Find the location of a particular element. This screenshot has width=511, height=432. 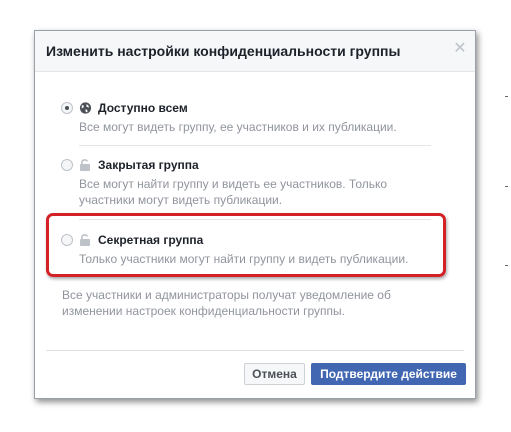

secret-option-highlight is located at coordinates (246, 245).